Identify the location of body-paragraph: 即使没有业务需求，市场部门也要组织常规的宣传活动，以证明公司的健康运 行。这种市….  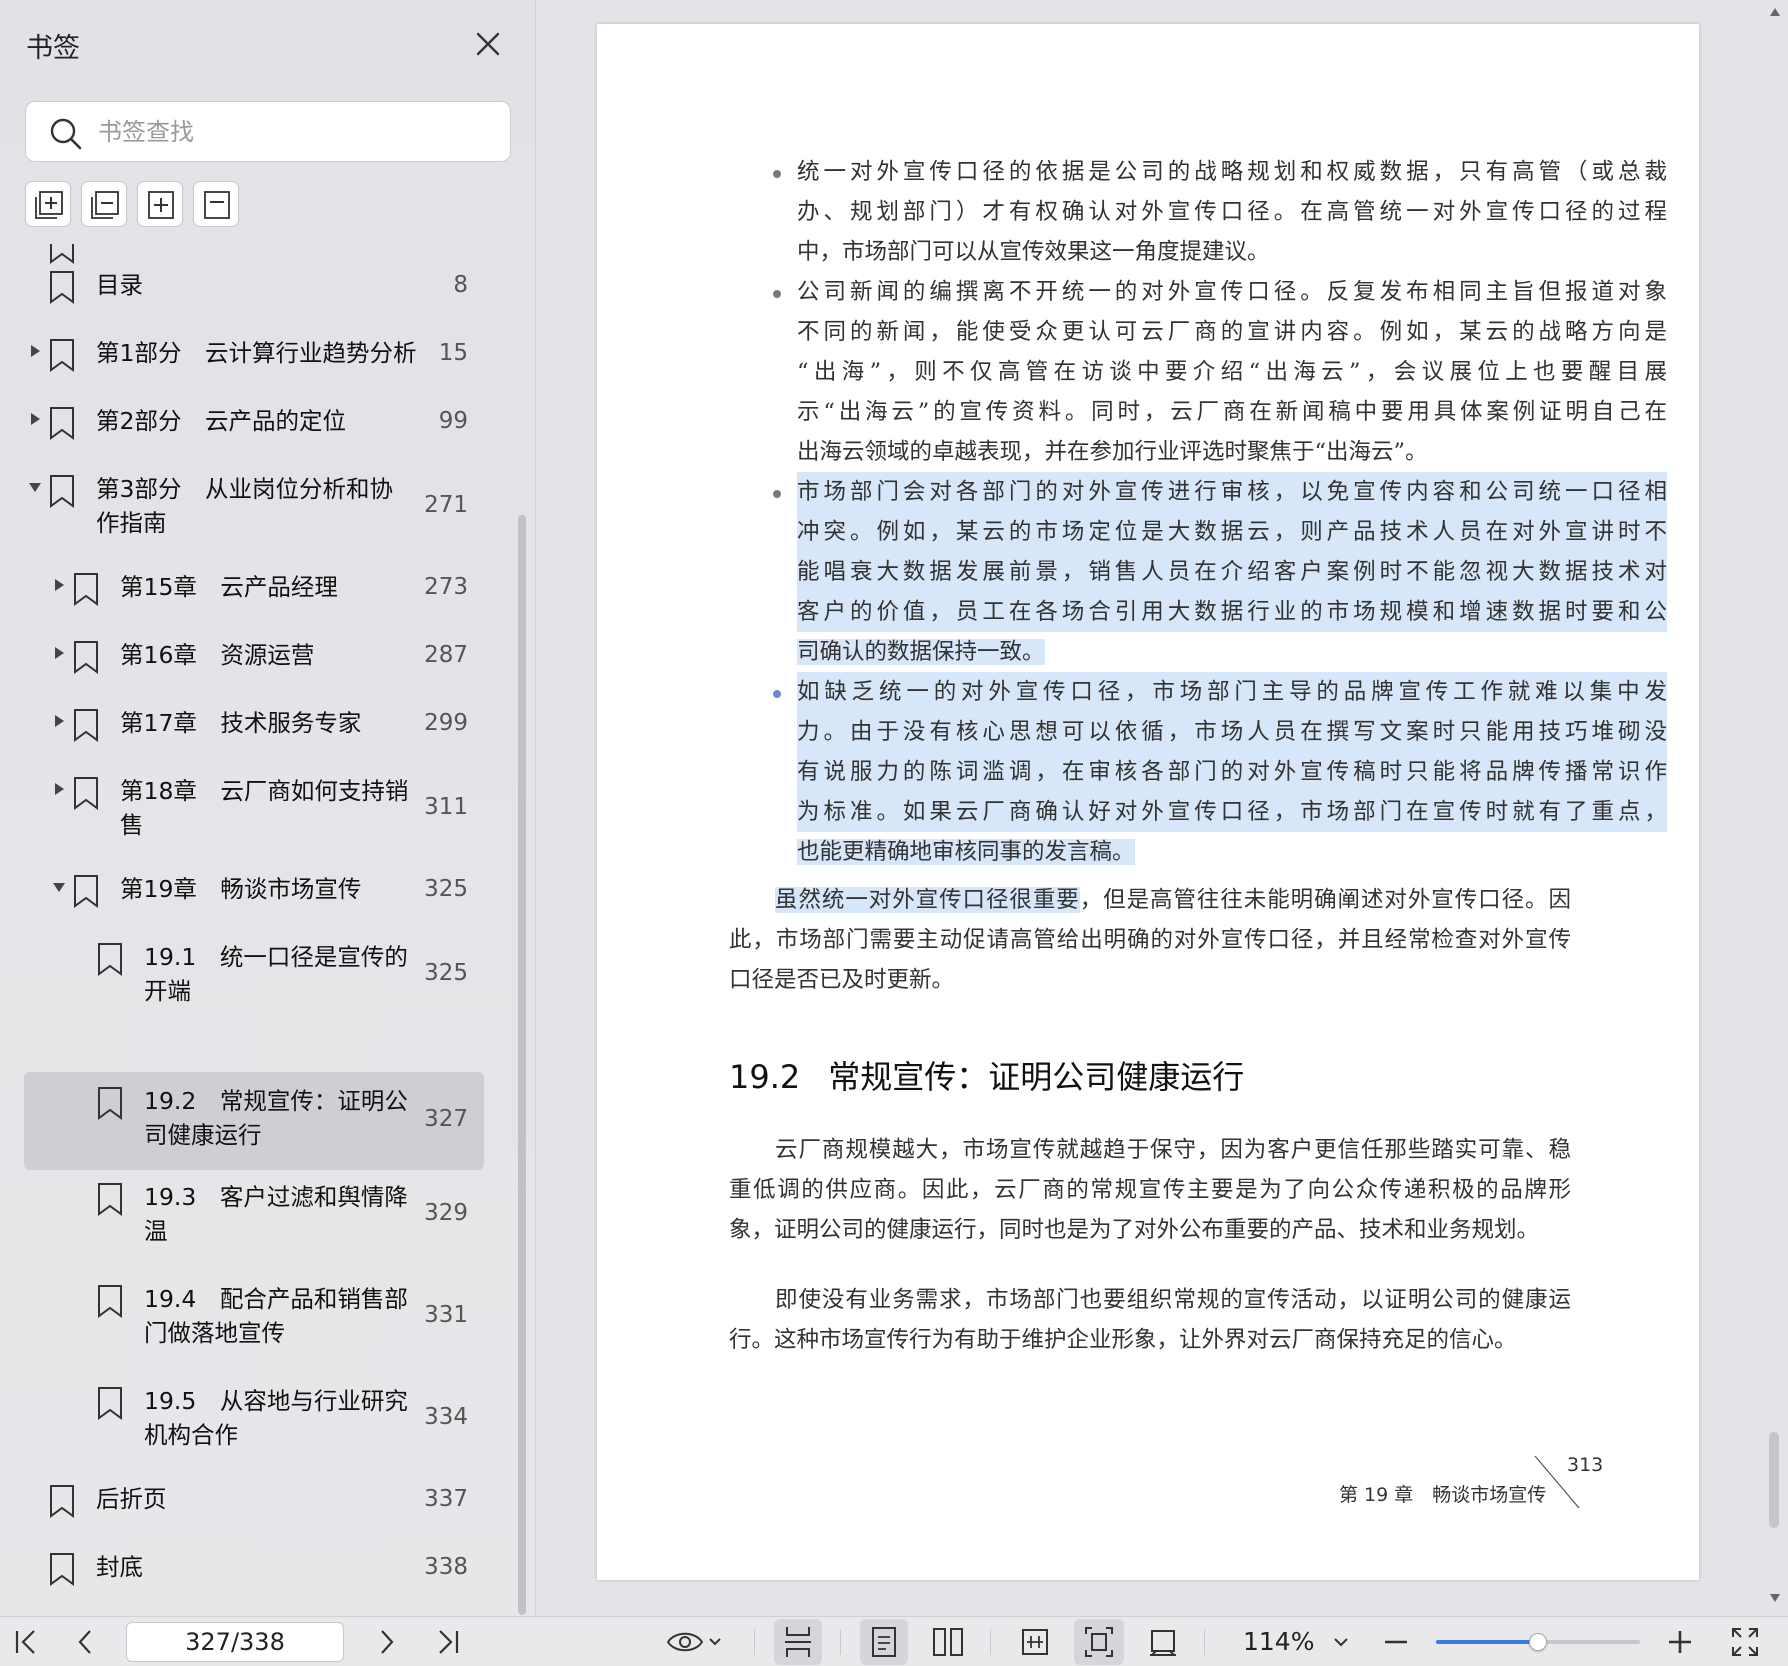
(1150, 1320).